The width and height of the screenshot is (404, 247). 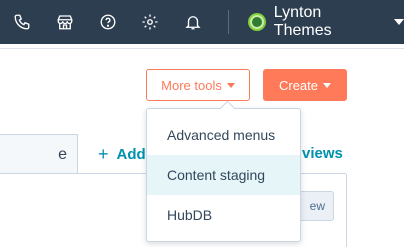 I want to click on menu-item-content-staging: Content staging, so click(x=223, y=175).